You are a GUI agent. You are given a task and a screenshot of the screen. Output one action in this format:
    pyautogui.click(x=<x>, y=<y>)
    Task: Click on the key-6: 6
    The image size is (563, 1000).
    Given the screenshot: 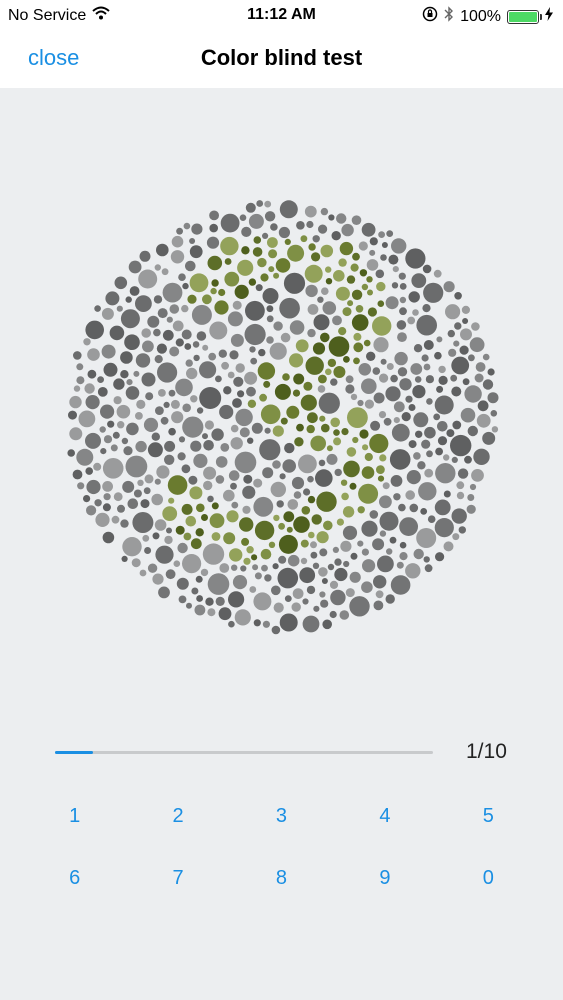 What is the action you would take?
    pyautogui.click(x=74, y=878)
    